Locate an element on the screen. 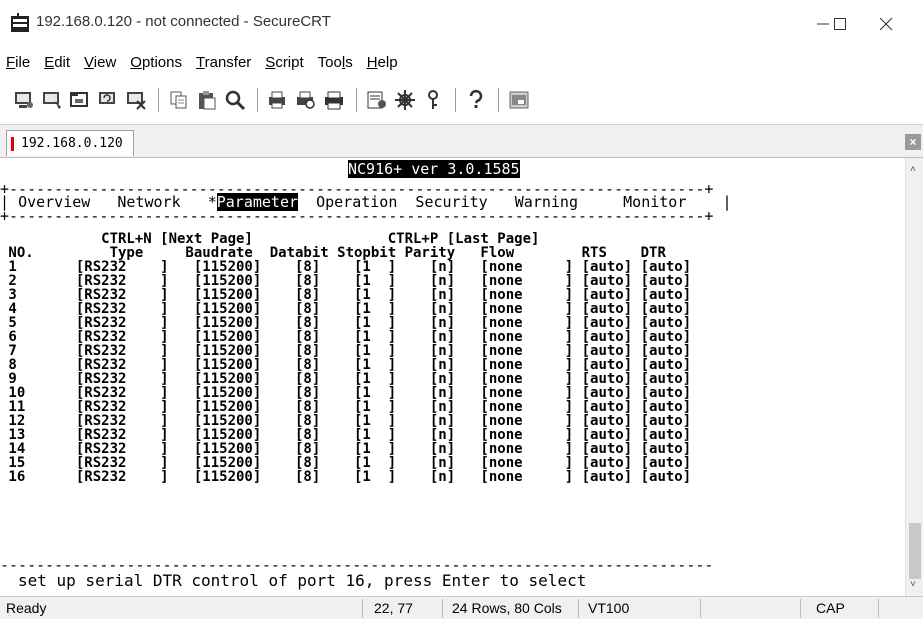 The width and height of the screenshot is (923, 619). scroll-up-icon: ˄ is located at coordinates (913, 169).